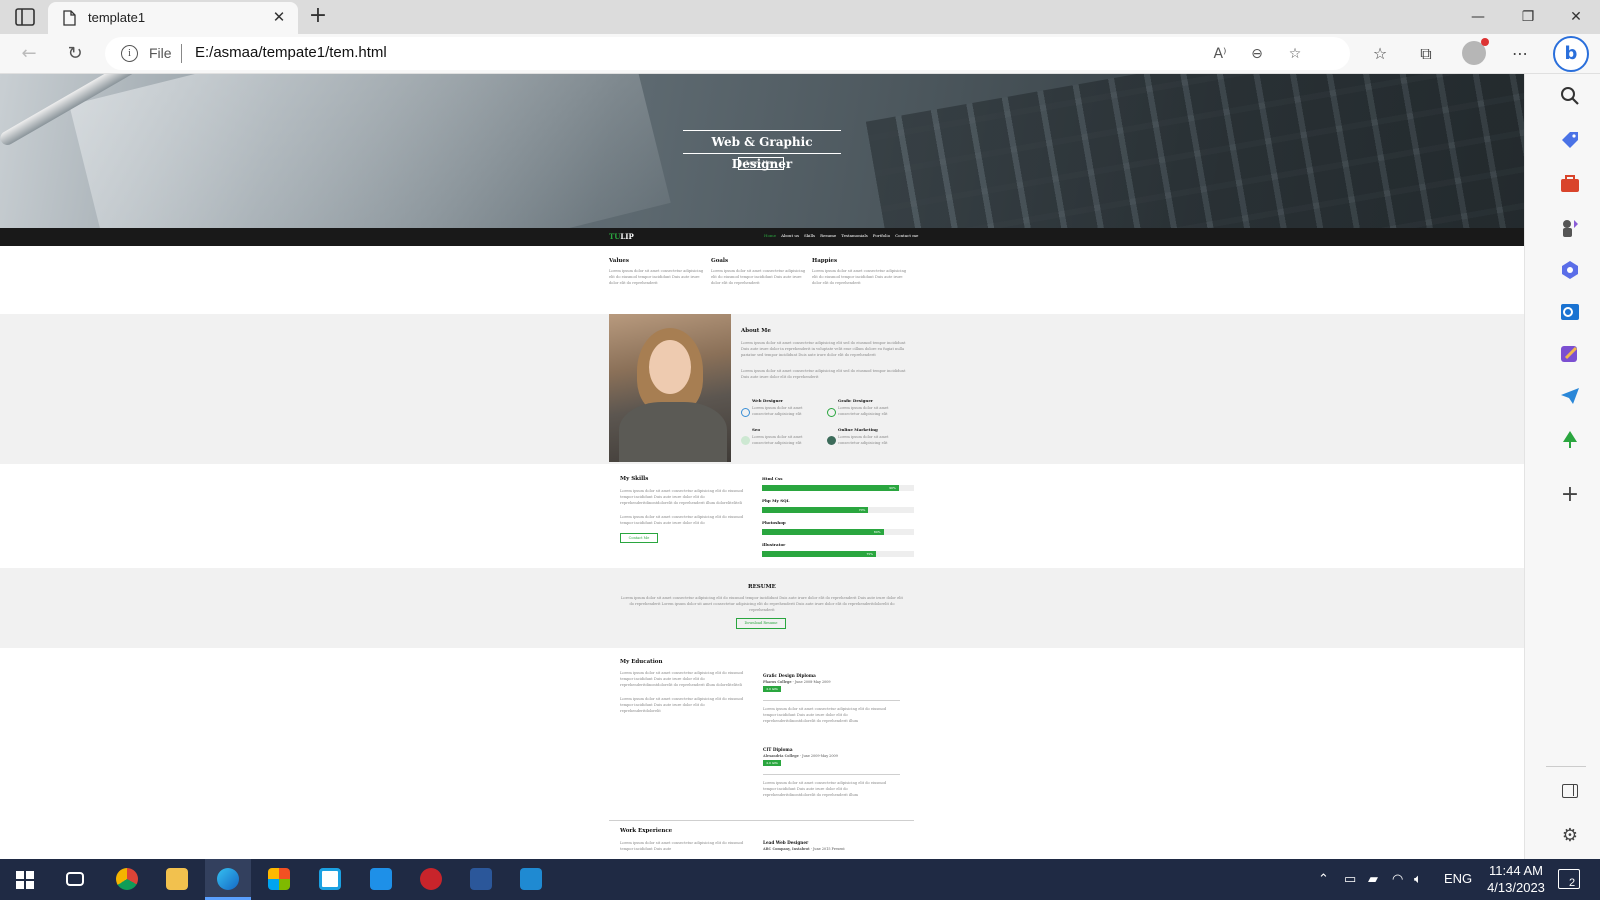 The width and height of the screenshot is (1600, 900). Describe the element at coordinates (877, 532) in the screenshot. I see `skill-percent-photoshop: 80%` at that location.